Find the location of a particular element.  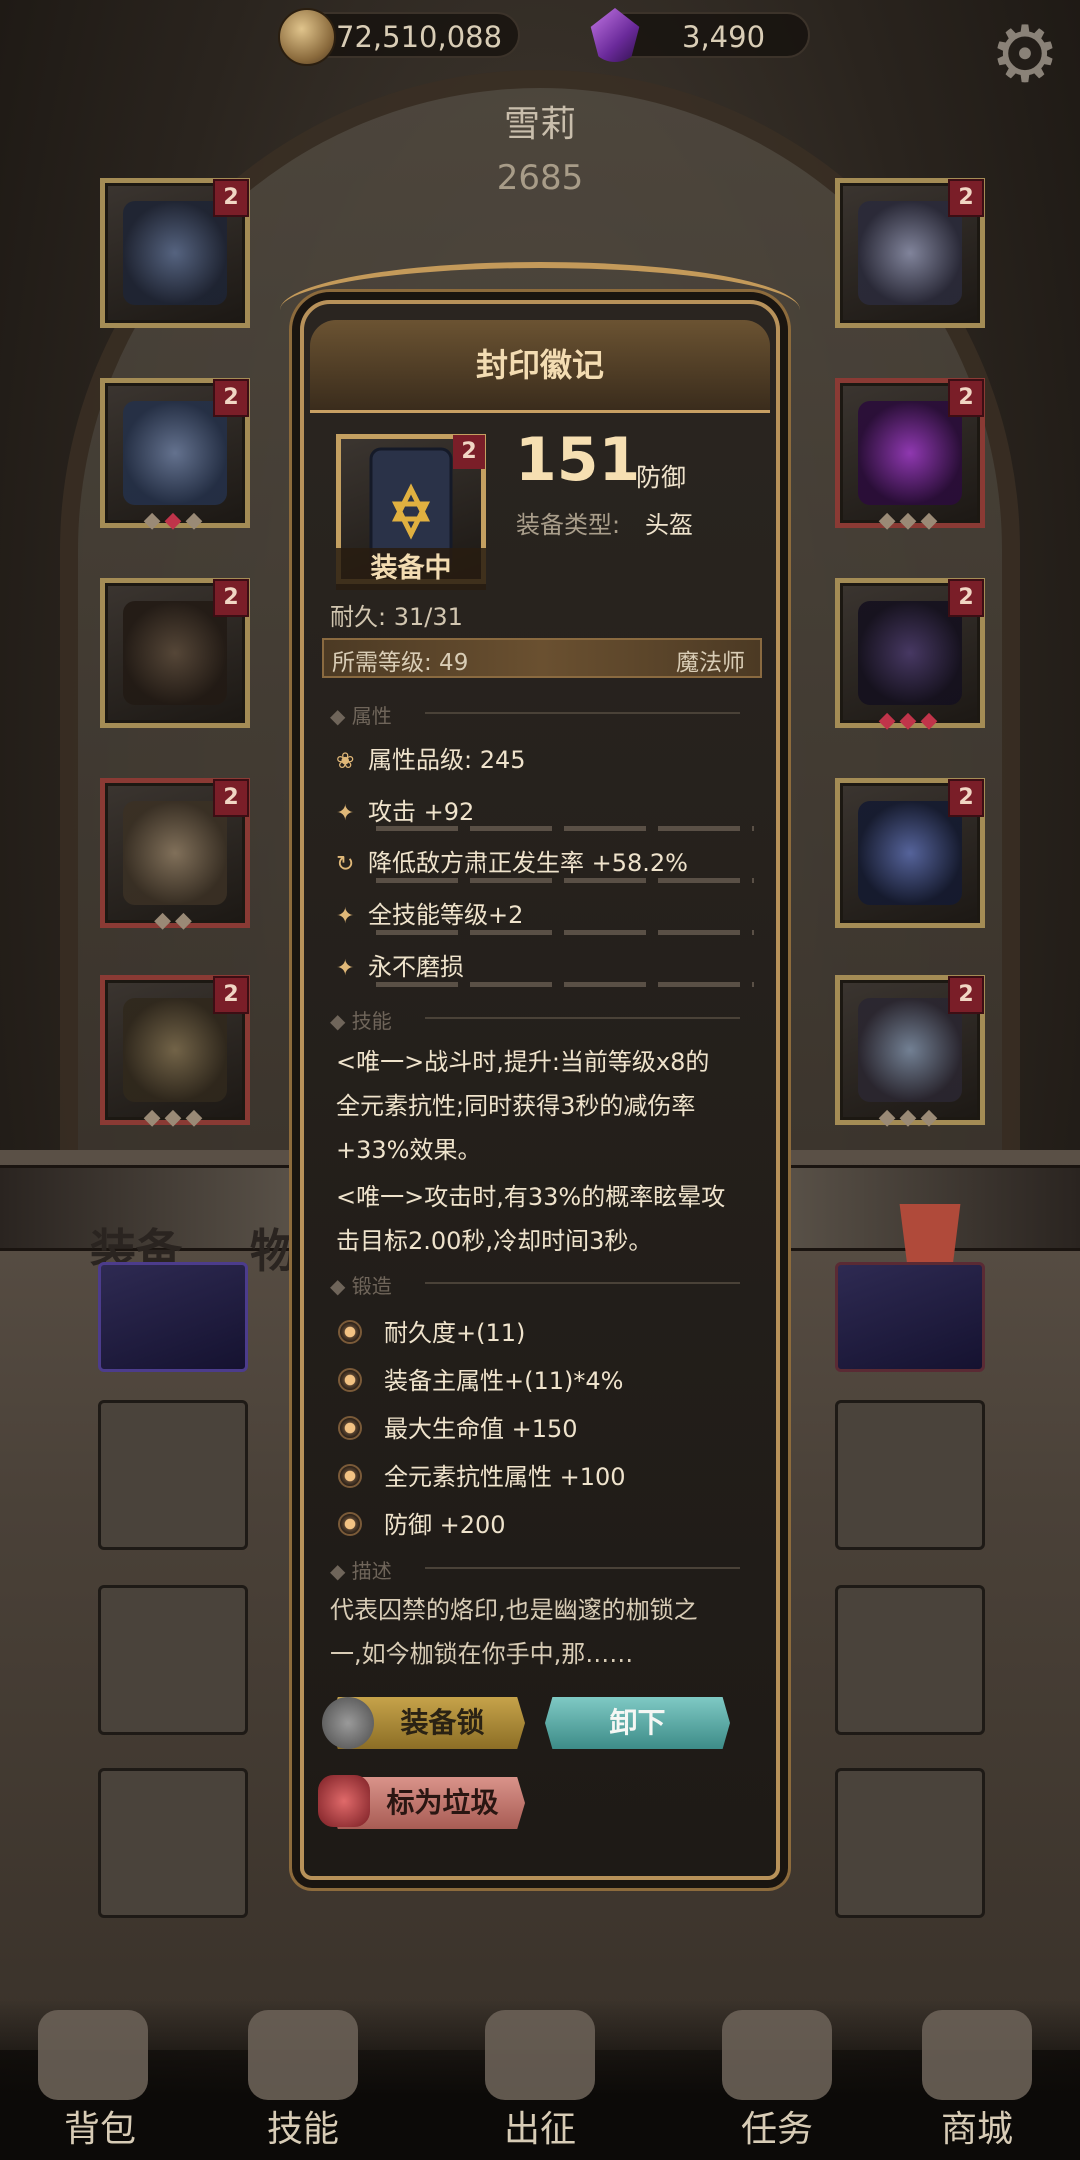

unequip-button-label: 卸下 is located at coordinates (637, 1722).